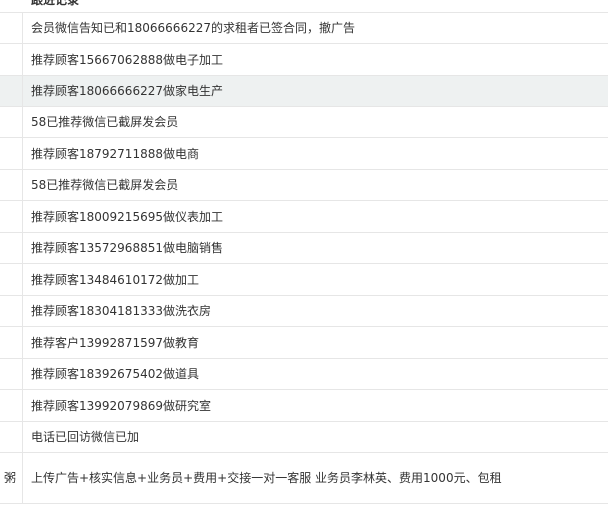  What do you see at coordinates (85, 437) in the screenshot?
I see `row-text: 电话已回访微信已加` at bounding box center [85, 437].